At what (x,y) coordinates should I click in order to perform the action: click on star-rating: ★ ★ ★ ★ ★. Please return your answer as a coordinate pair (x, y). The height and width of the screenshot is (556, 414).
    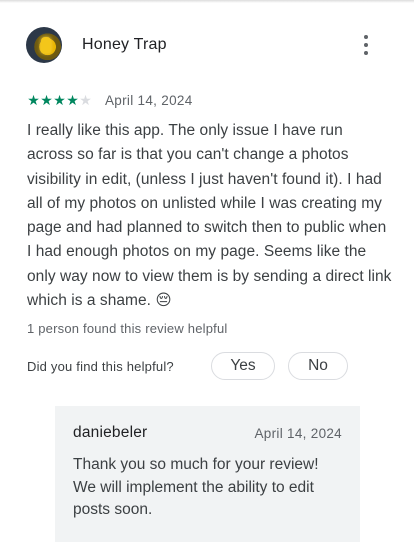
    Looking at the image, I should click on (59, 99).